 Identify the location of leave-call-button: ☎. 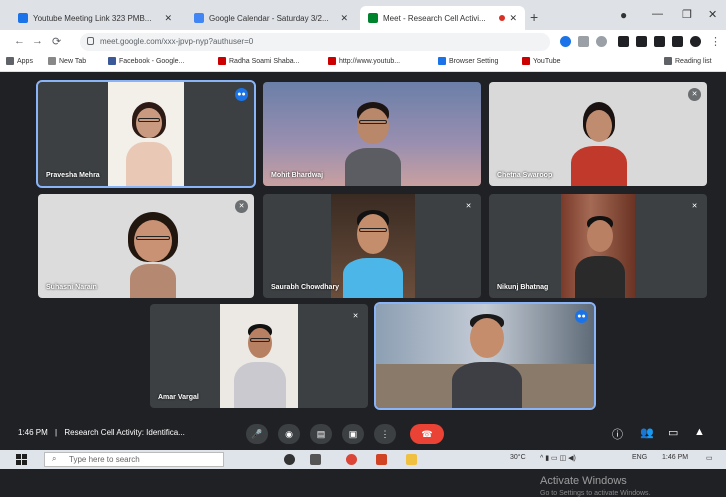
(427, 434).